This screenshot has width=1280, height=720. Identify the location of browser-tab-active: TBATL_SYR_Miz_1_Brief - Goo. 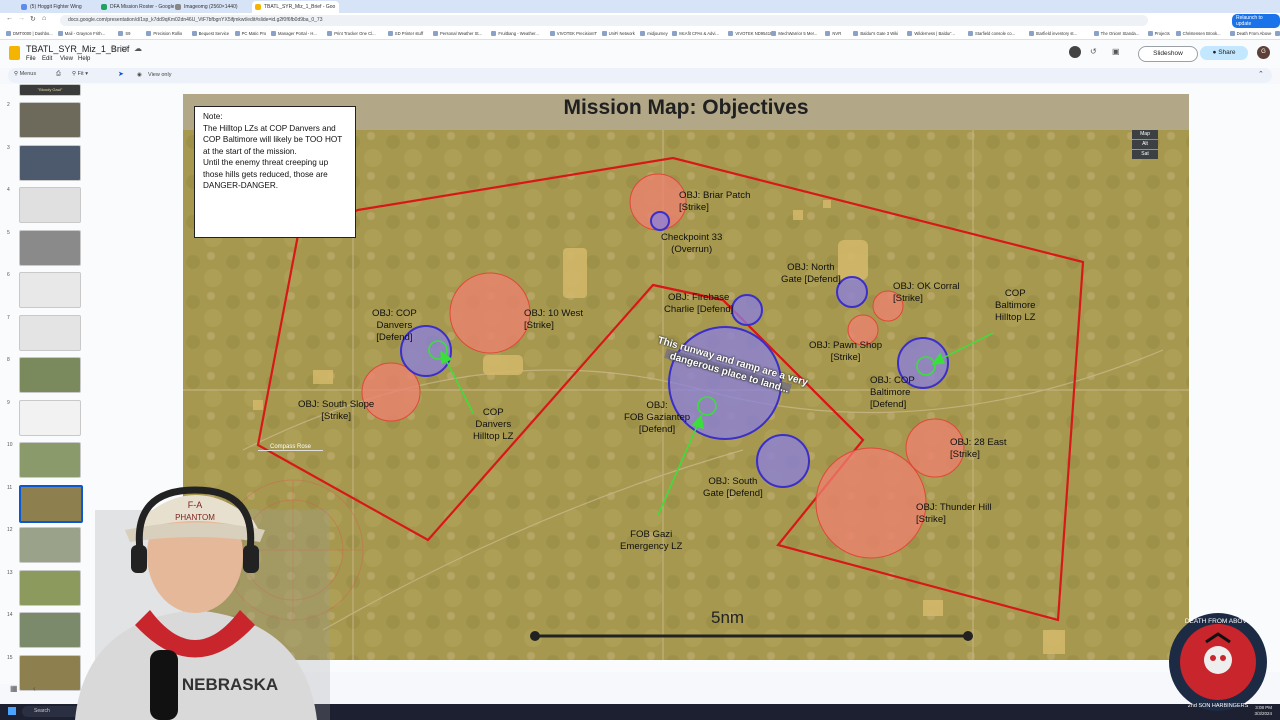
(295, 7).